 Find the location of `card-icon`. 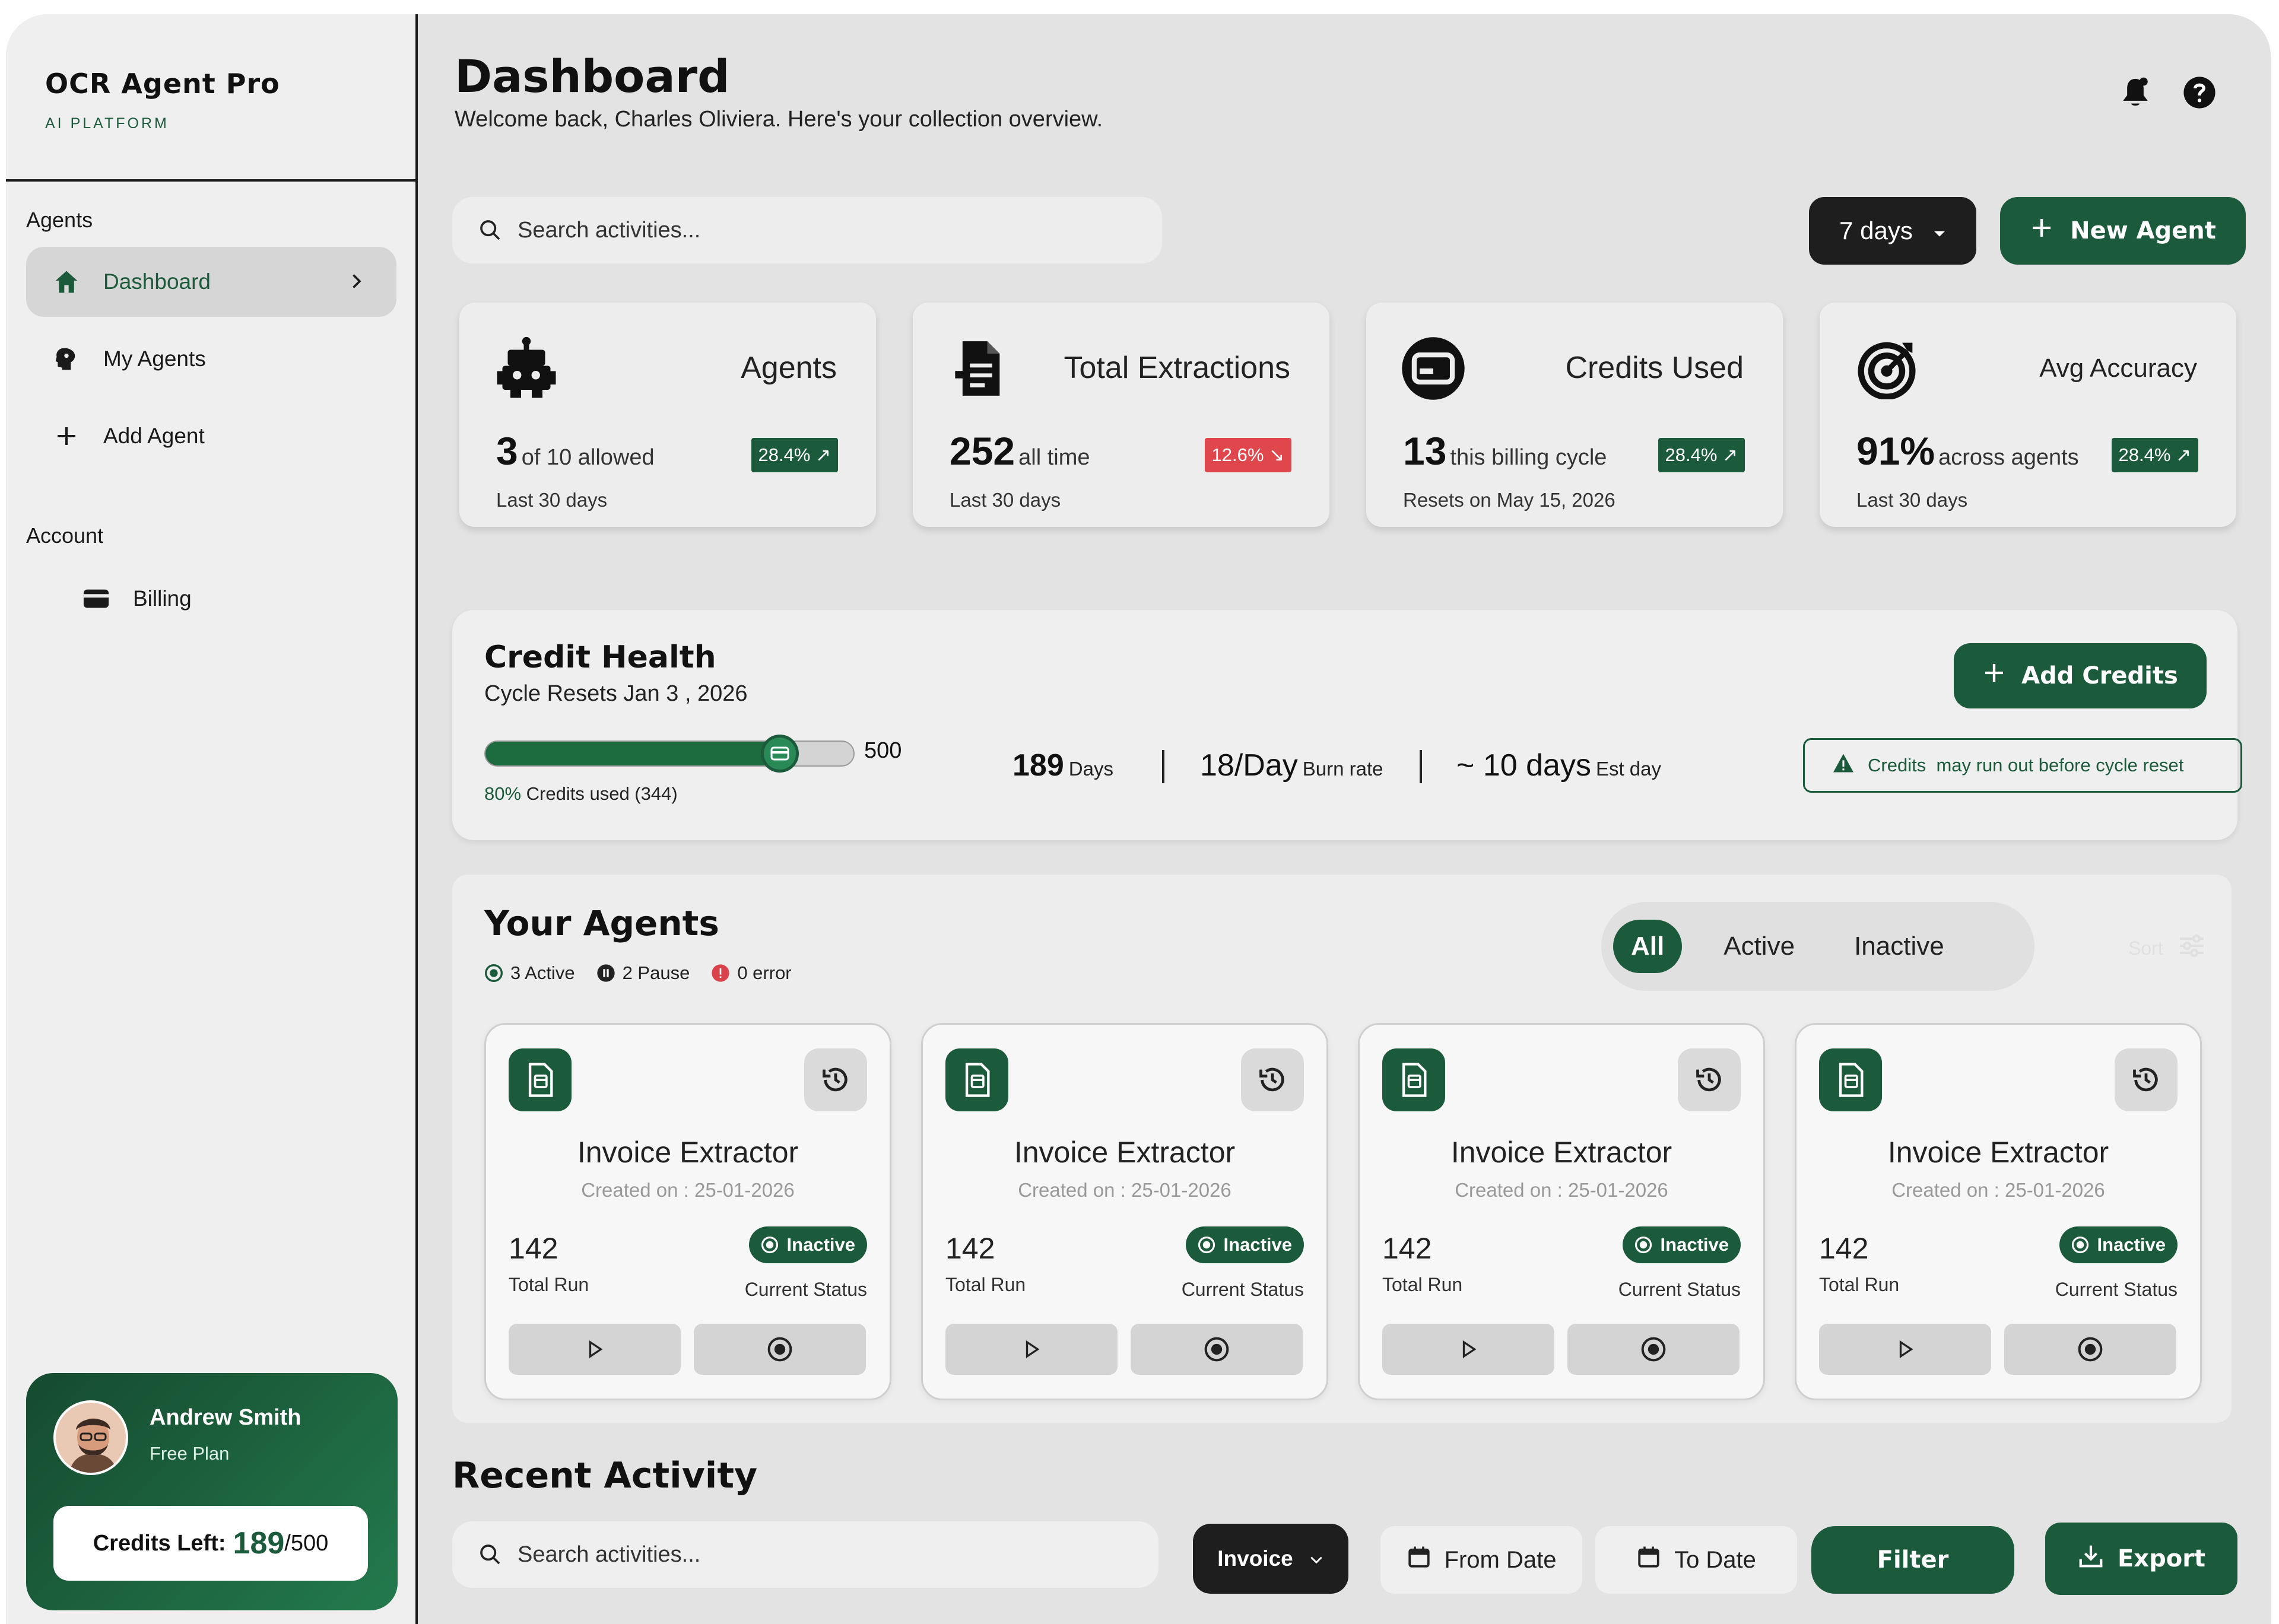

card-icon is located at coordinates (96, 598).